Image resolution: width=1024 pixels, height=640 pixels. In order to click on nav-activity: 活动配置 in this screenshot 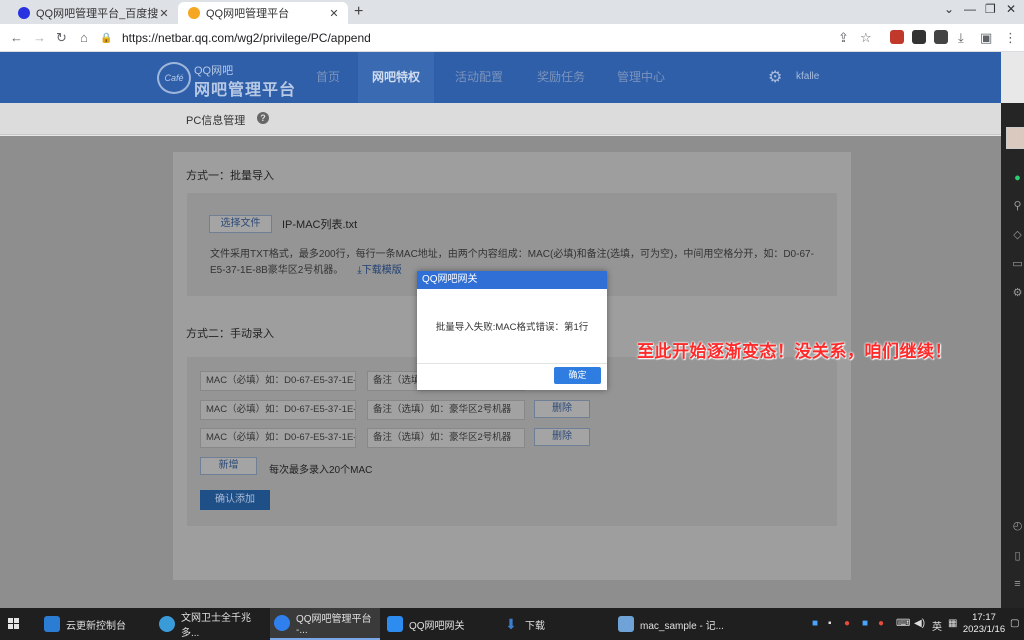, I will do `click(479, 77)`.